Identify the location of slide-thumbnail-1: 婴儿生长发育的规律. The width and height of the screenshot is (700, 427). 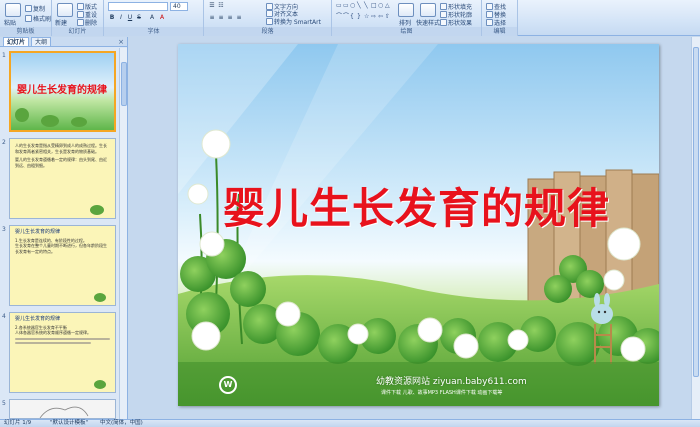
(62, 91).